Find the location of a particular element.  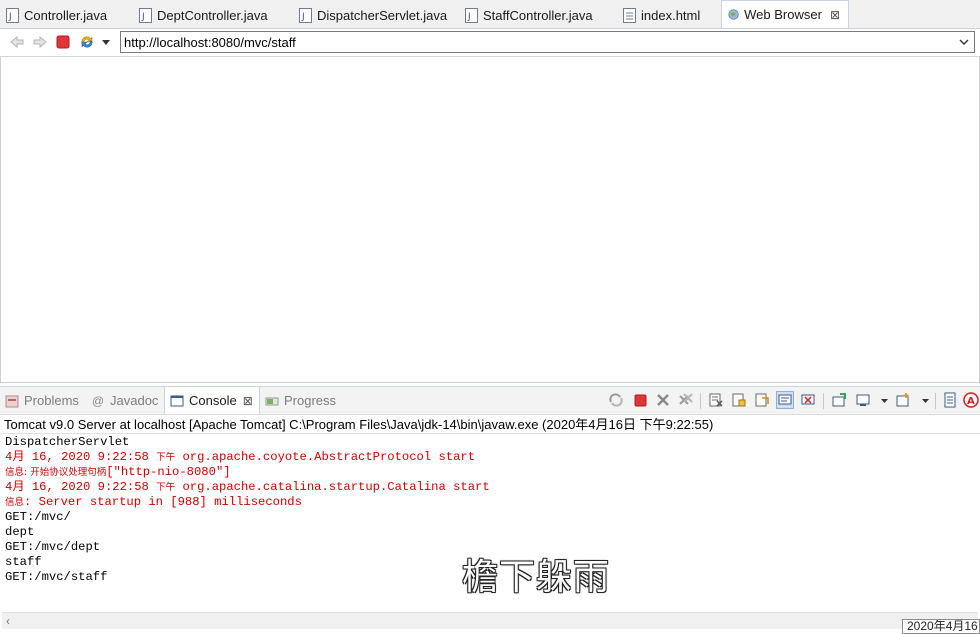

log-message: org.apache.coyote.AbstractProtocol start is located at coordinates (325, 457).